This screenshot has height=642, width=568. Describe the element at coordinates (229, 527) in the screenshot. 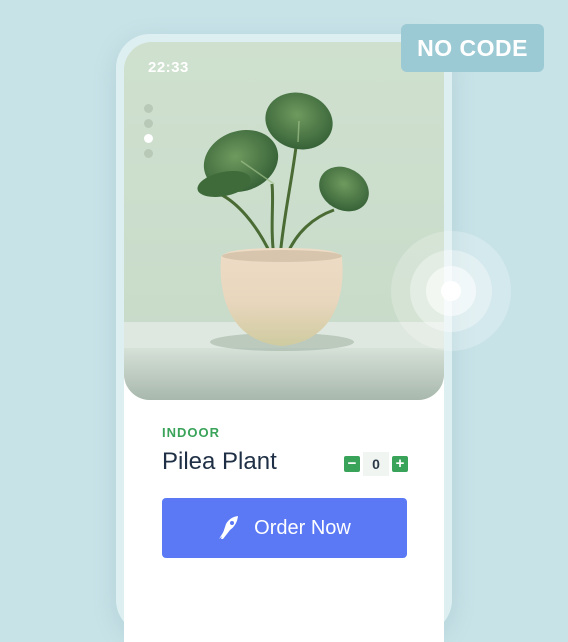

I see `rocket-icon` at that location.